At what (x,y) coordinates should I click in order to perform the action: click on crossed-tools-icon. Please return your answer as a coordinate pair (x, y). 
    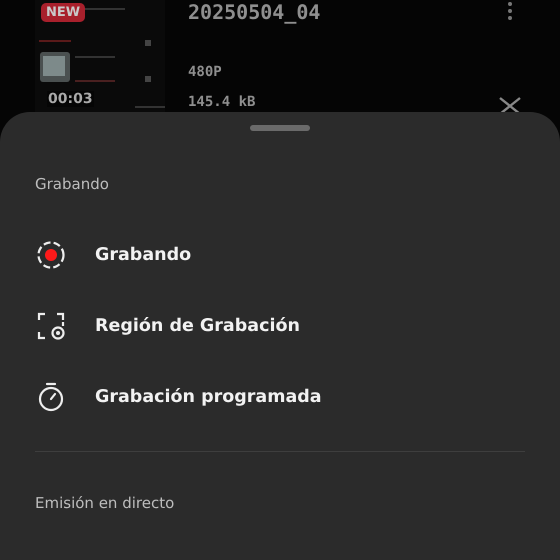
    Looking at the image, I should click on (510, 105).